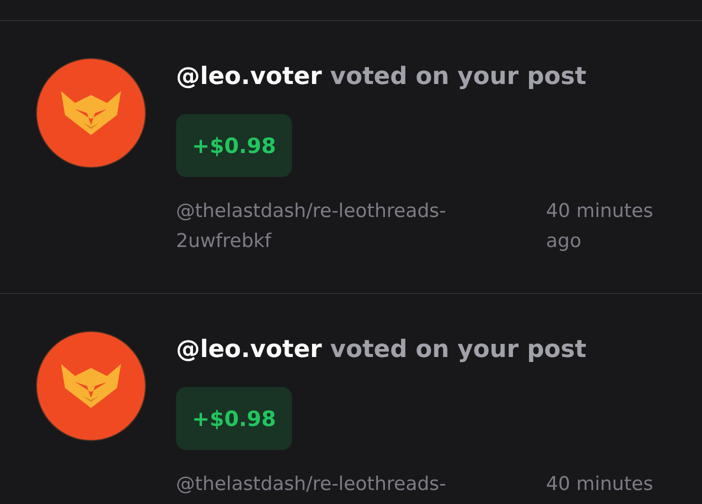 The height and width of the screenshot is (504, 702). I want to click on post-link: @thelastdash/re-leothreads-2uwfrebkf, so click(341, 226).